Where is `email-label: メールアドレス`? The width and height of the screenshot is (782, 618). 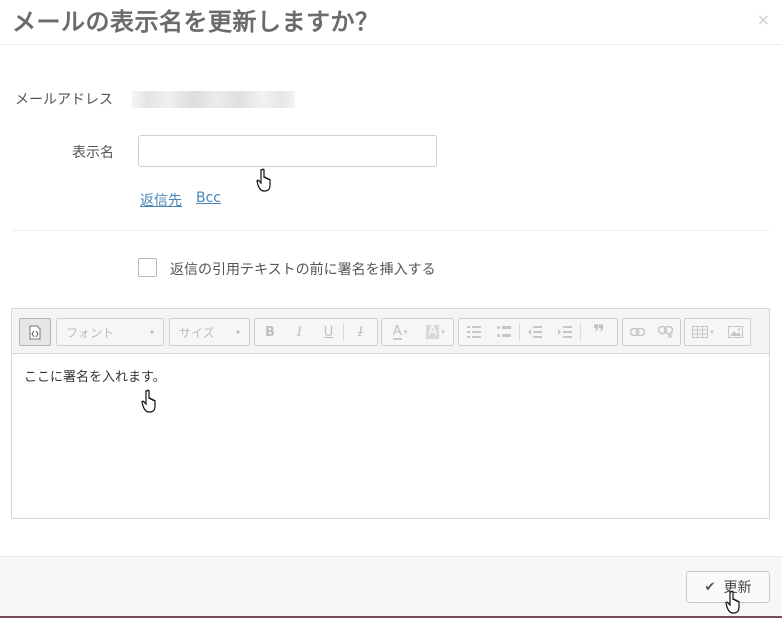 email-label: メールアドレス is located at coordinates (64, 100).